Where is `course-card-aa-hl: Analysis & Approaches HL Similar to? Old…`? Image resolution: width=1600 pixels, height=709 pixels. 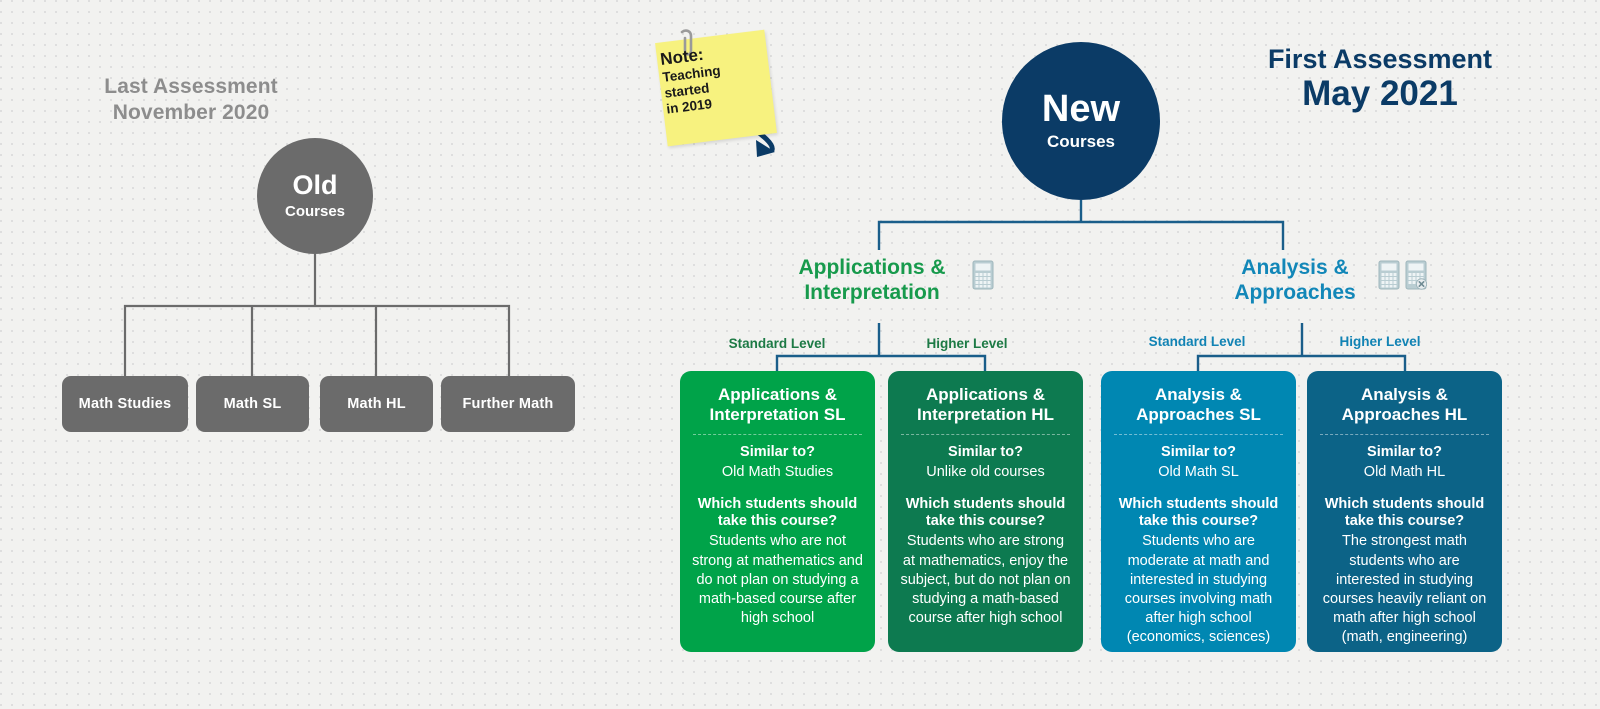
course-card-aa-hl: Analysis & Approaches HL Similar to? Old… is located at coordinates (1404, 511).